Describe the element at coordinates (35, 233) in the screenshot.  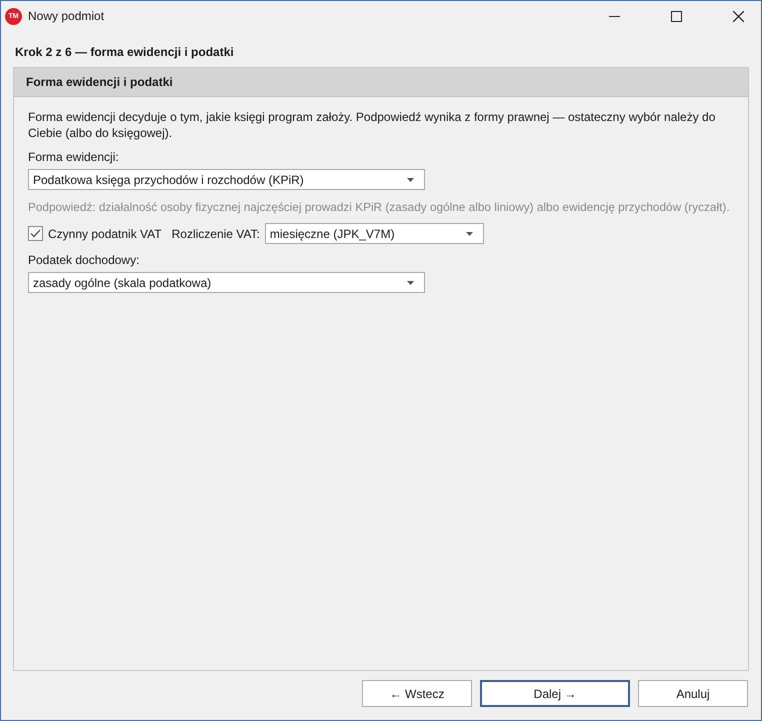
I see `checkbox` at that location.